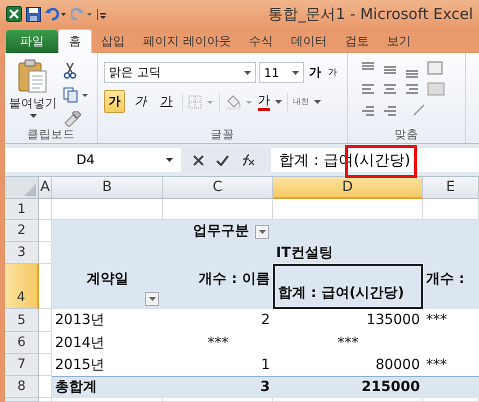 The image size is (479, 402). What do you see at coordinates (107, 387) in the screenshot?
I see `table-cell: 총합계` at bounding box center [107, 387].